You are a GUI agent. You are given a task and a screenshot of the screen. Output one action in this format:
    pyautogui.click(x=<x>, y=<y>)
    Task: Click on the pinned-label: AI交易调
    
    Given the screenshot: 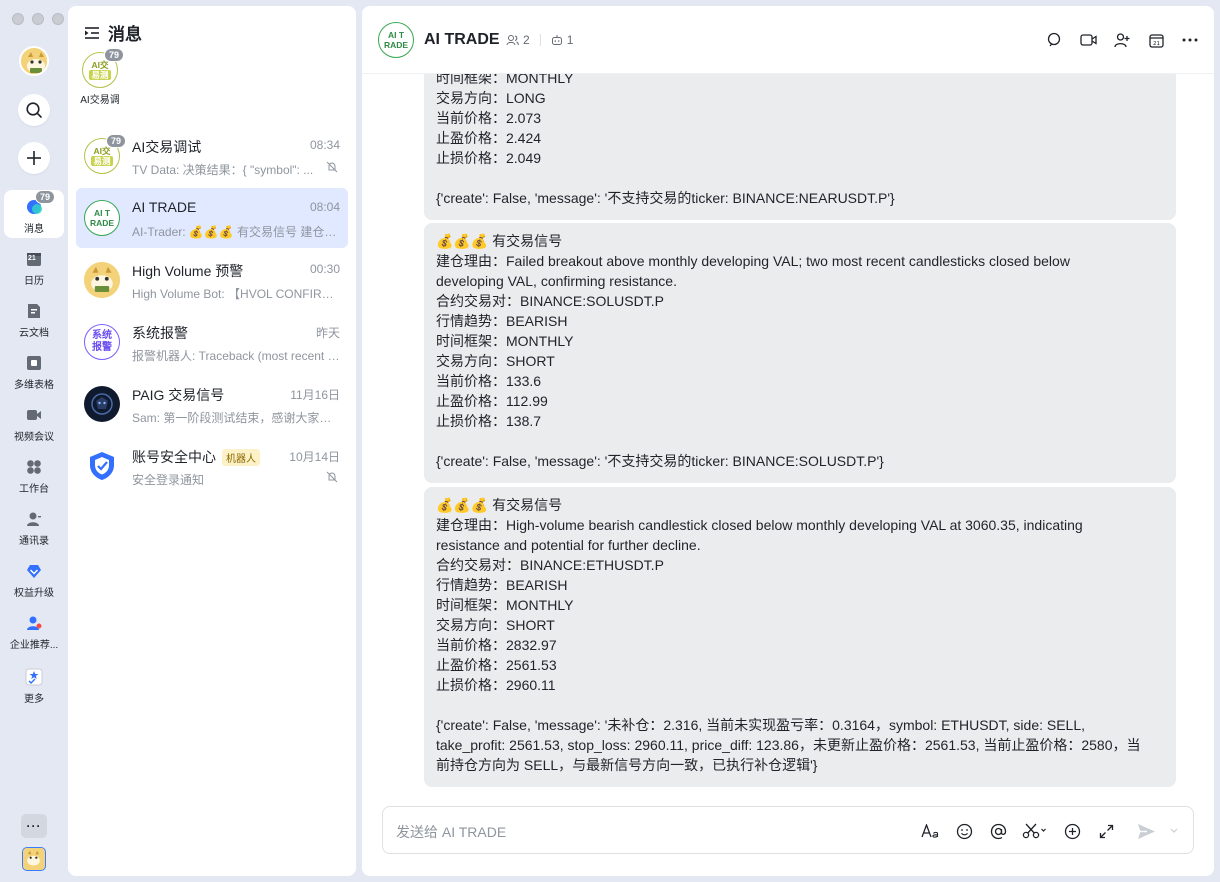 What is the action you would take?
    pyautogui.click(x=100, y=100)
    